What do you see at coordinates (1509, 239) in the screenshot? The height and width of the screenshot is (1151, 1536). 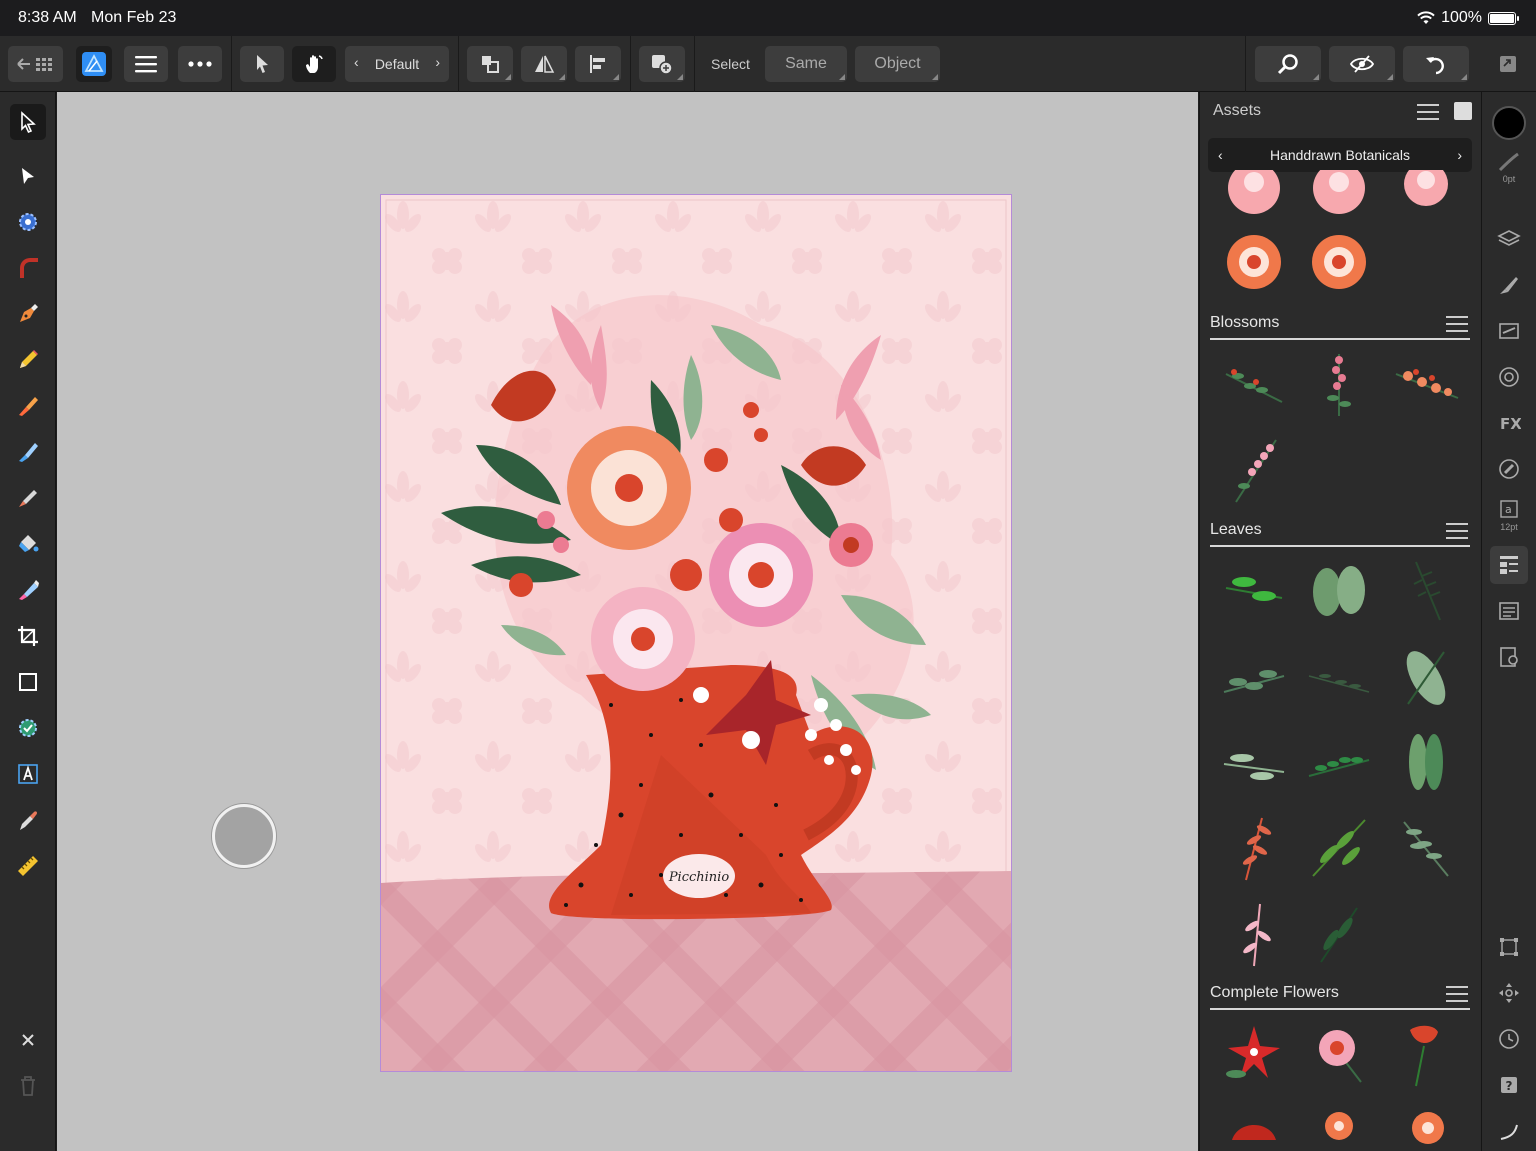 I see `layers-studio-button` at bounding box center [1509, 239].